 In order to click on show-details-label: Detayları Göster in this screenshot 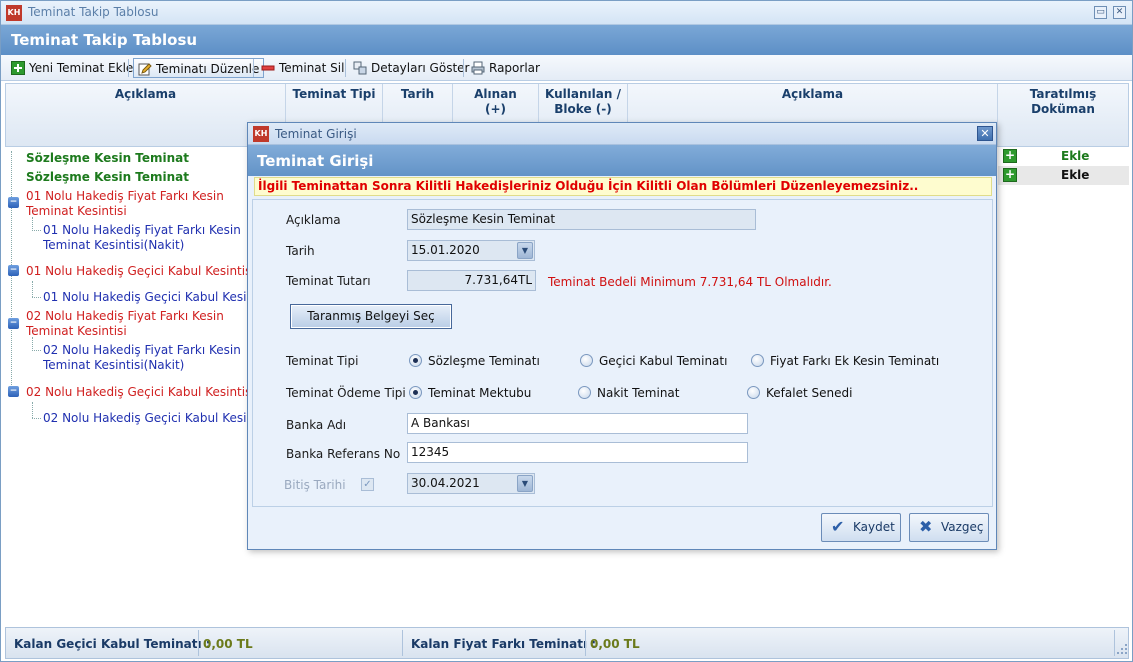, I will do `click(420, 68)`.